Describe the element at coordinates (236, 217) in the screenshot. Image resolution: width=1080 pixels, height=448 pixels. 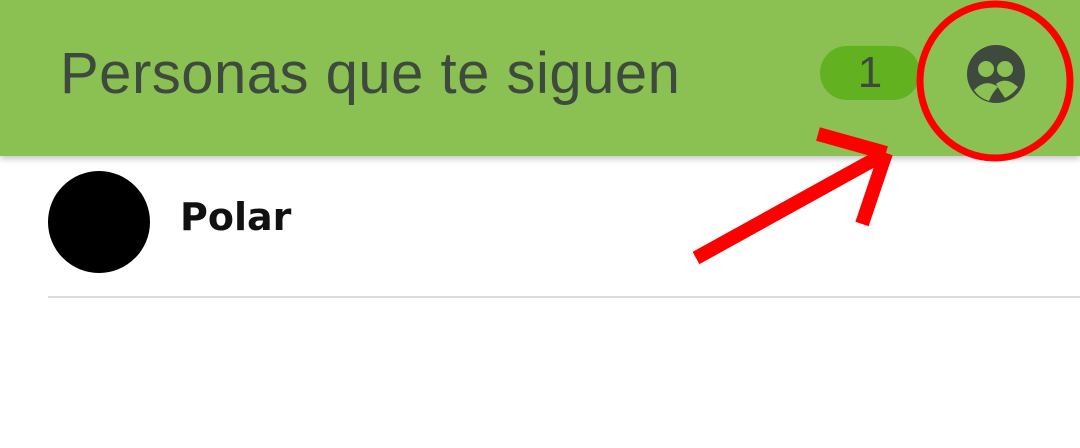
I see `follower-name: Polar` at that location.